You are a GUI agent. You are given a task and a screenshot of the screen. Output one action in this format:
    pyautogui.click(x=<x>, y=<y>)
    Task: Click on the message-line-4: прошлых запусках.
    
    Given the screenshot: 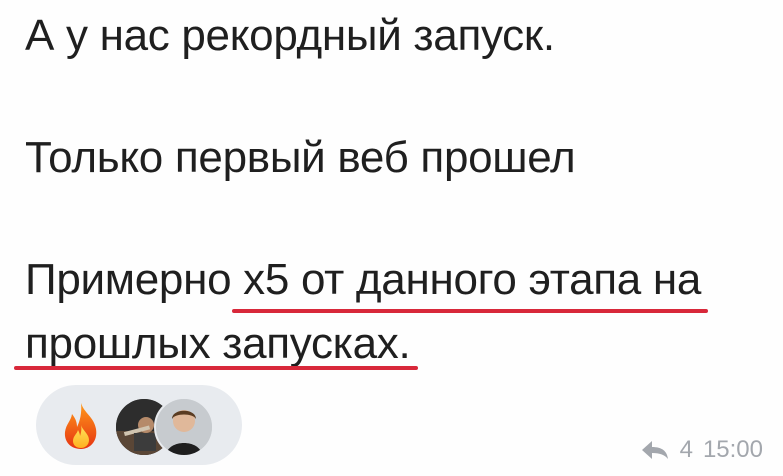 What is the action you would take?
    pyautogui.click(x=218, y=343)
    